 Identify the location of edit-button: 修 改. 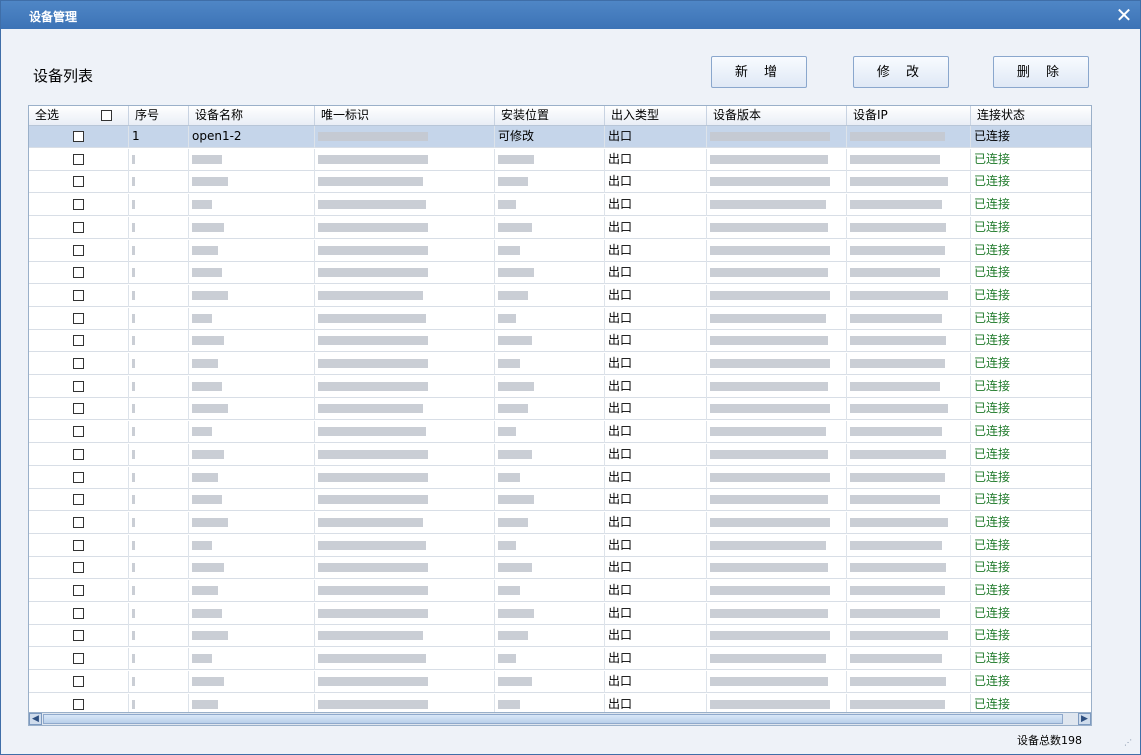
(901, 72).